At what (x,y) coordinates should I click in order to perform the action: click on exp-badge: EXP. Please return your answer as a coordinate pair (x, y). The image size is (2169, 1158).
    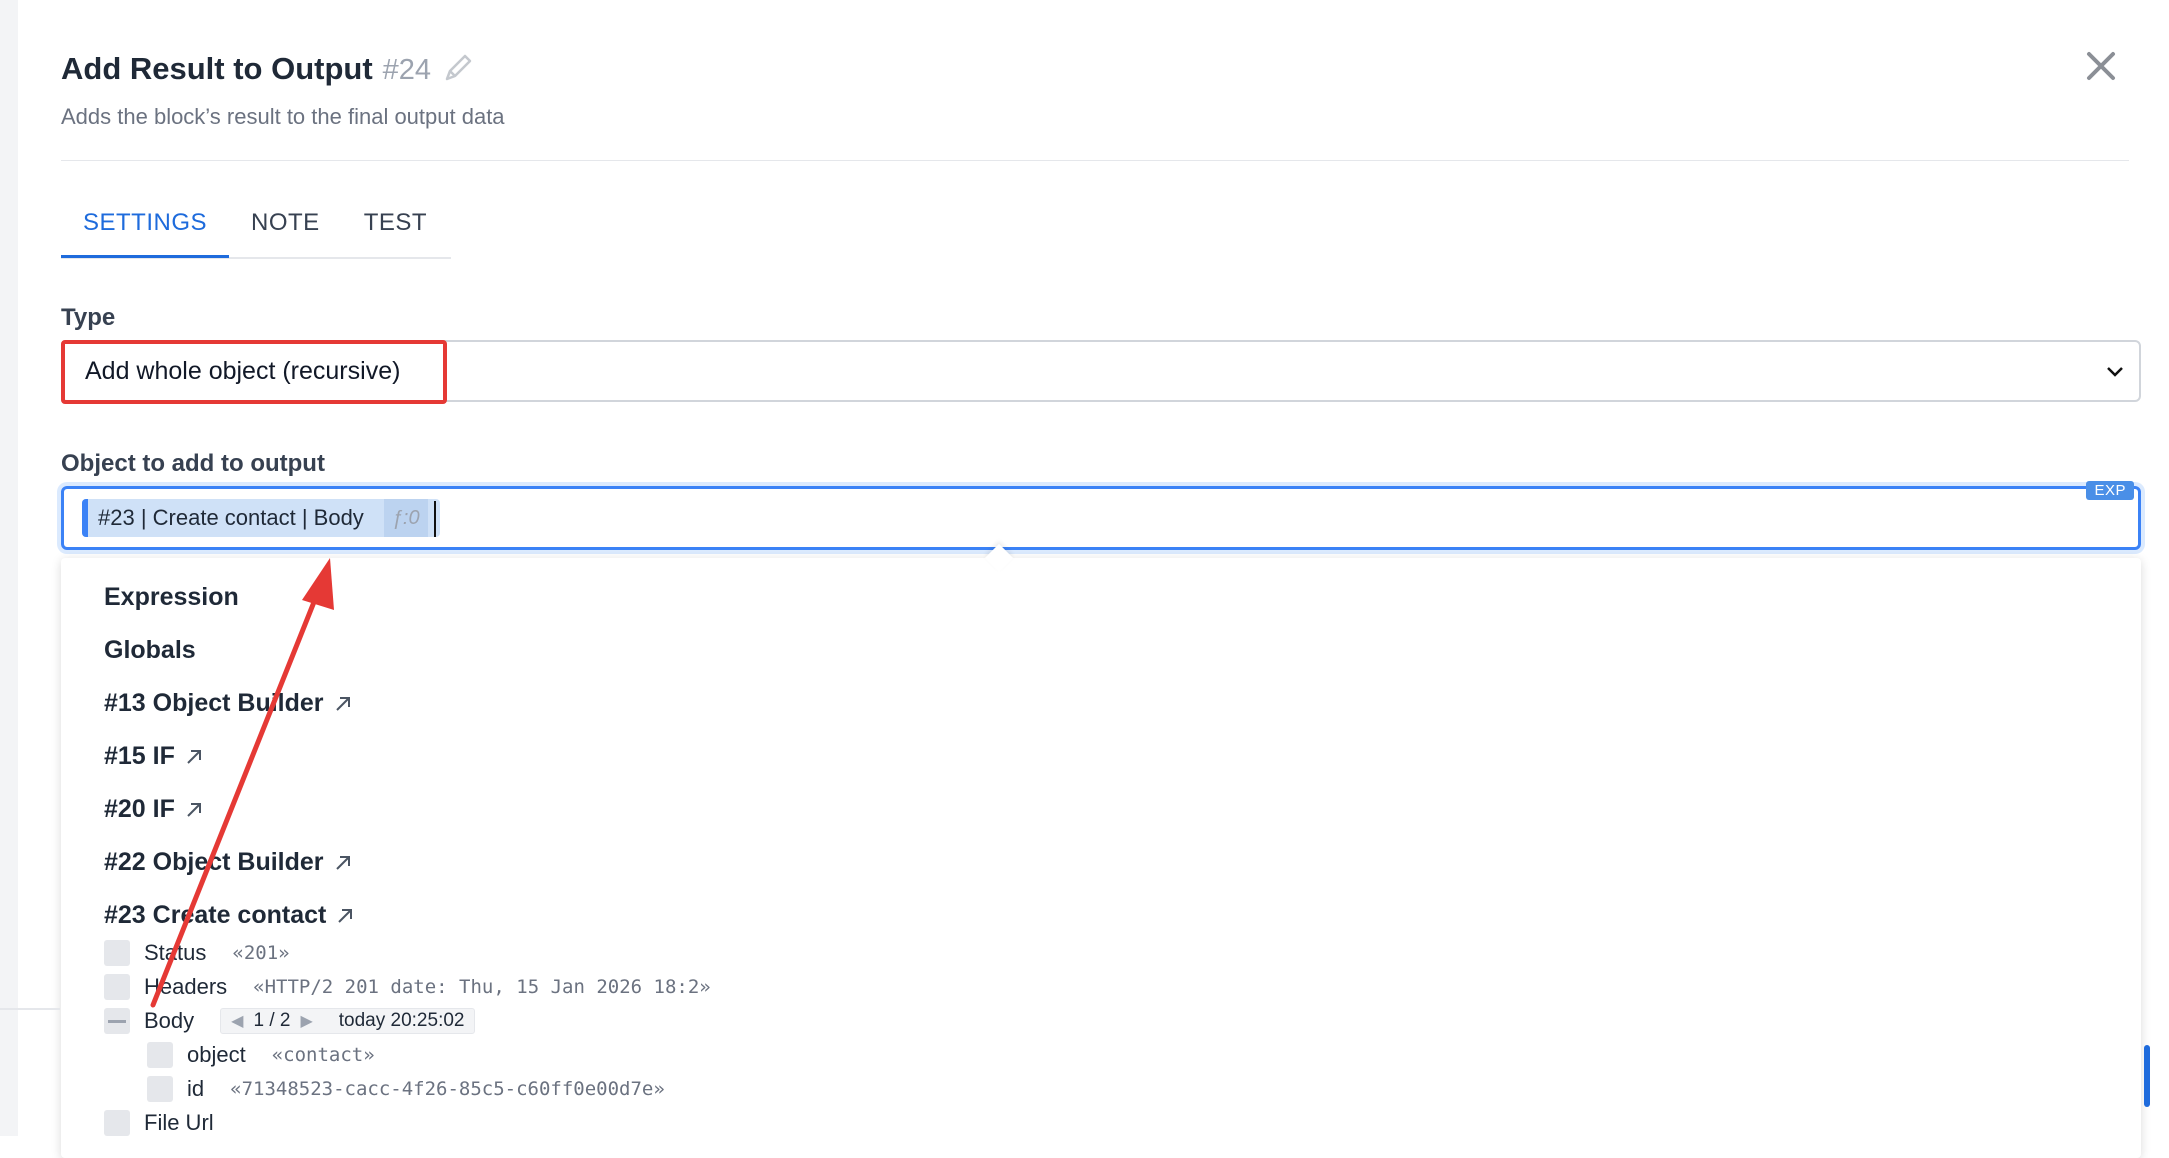
    Looking at the image, I should click on (2110, 490).